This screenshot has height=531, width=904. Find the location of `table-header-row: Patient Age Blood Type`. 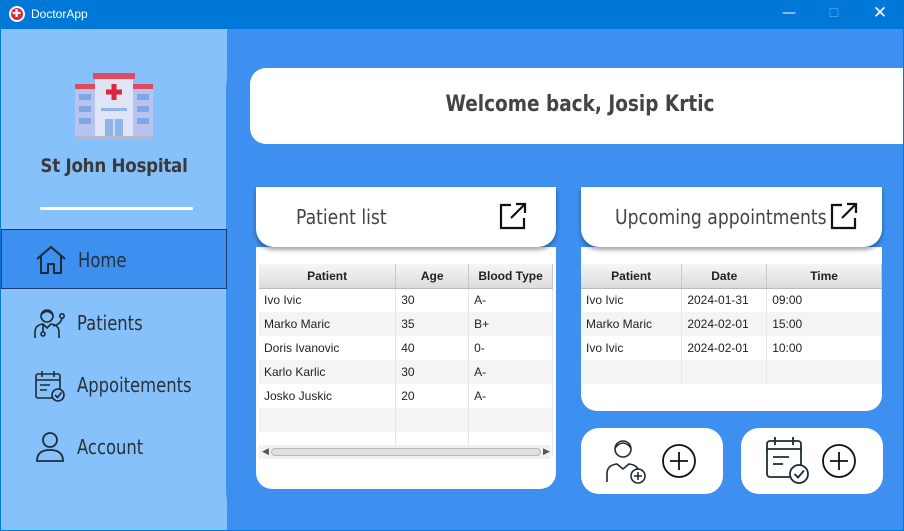

table-header-row: Patient Age Blood Type is located at coordinates (406, 276).